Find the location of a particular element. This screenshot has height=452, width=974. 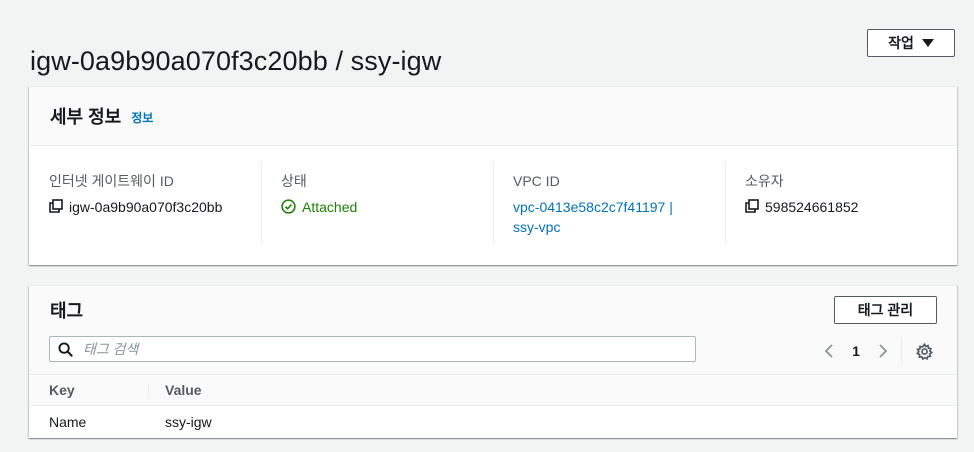

detail-vpc-id: VPC ID vpc-0413e58c2c7f41197 | ssy-vpc is located at coordinates (609, 202).